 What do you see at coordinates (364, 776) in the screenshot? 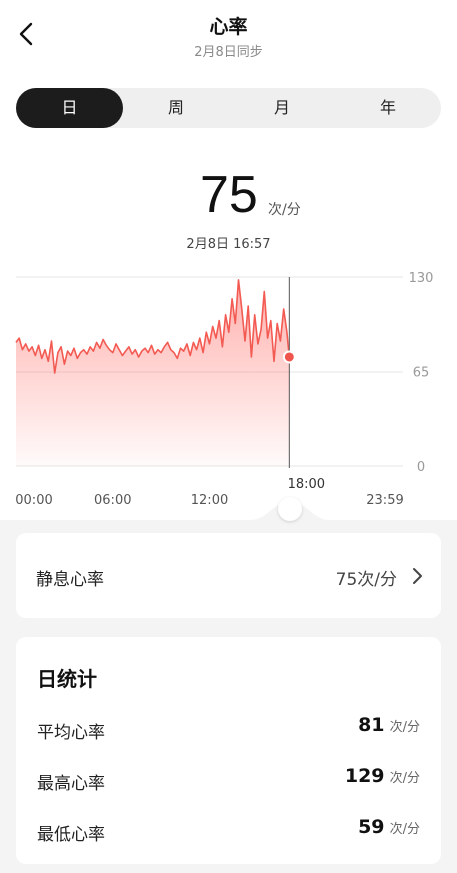
I see `max-heart-rate-value: 129` at bounding box center [364, 776].